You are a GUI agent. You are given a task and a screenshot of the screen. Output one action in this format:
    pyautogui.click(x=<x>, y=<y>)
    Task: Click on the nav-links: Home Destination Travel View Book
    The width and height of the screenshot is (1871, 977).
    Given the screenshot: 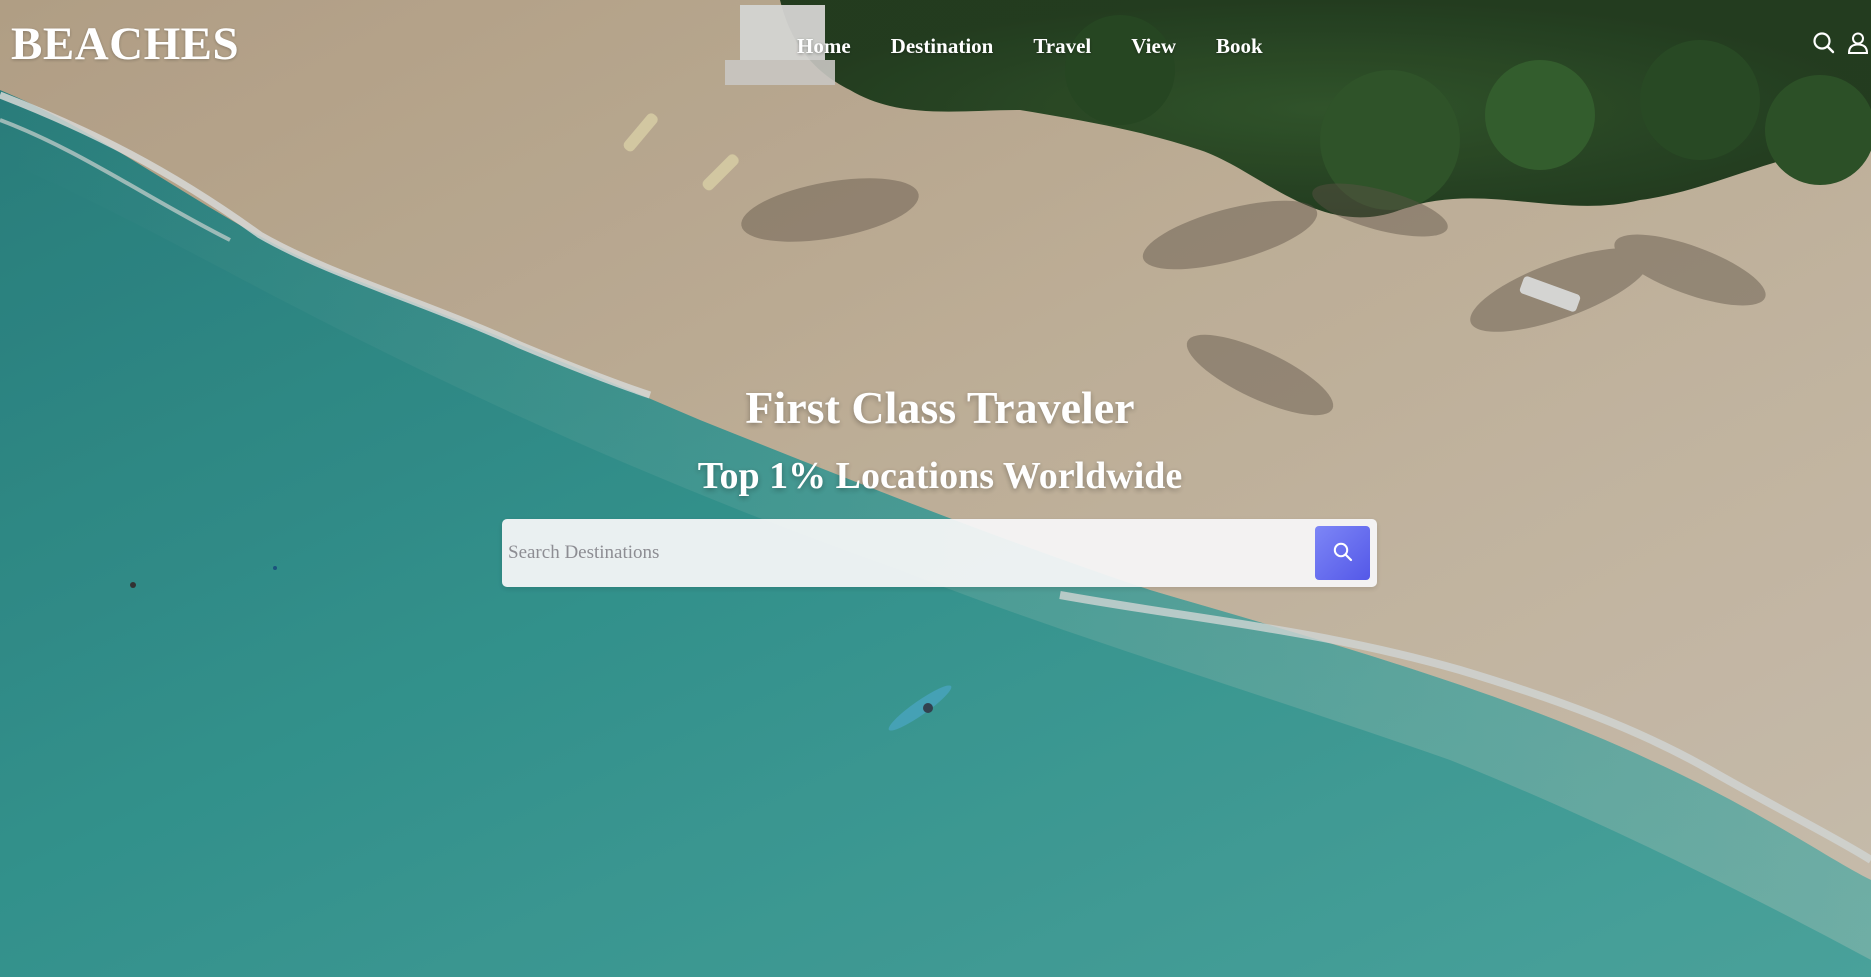 What is the action you would take?
    pyautogui.click(x=1050, y=46)
    